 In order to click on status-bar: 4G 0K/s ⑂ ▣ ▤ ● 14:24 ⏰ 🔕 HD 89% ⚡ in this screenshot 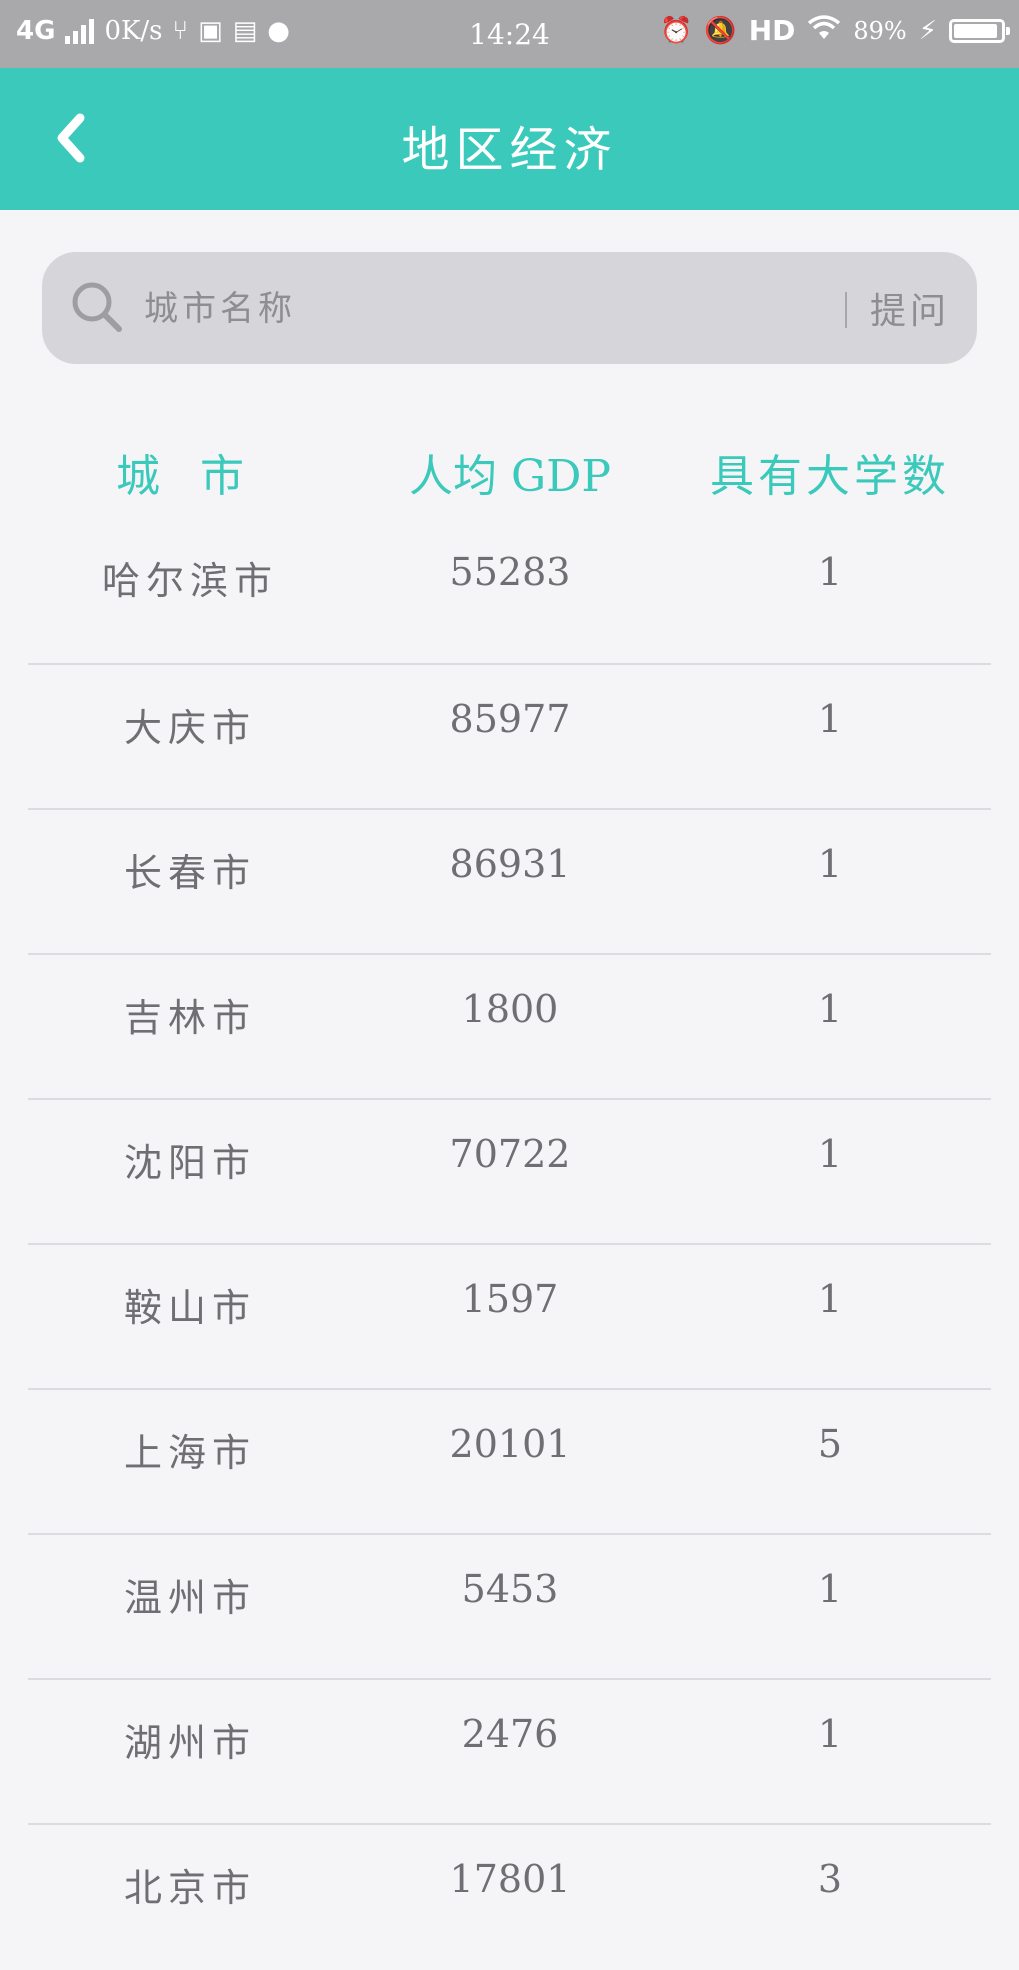, I will do `click(509, 34)`.